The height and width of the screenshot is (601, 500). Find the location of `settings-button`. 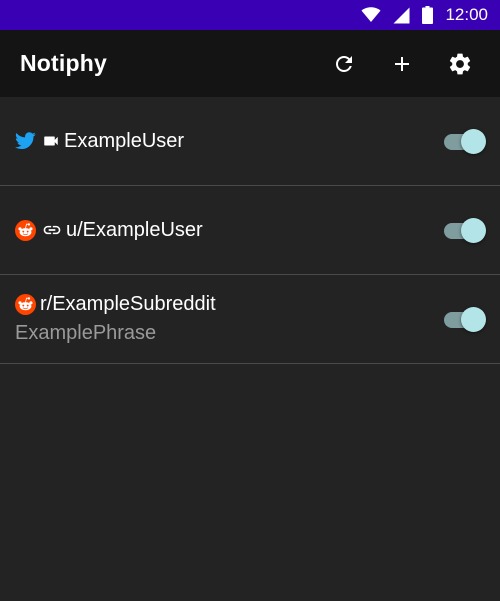

settings-button is located at coordinates (460, 64).